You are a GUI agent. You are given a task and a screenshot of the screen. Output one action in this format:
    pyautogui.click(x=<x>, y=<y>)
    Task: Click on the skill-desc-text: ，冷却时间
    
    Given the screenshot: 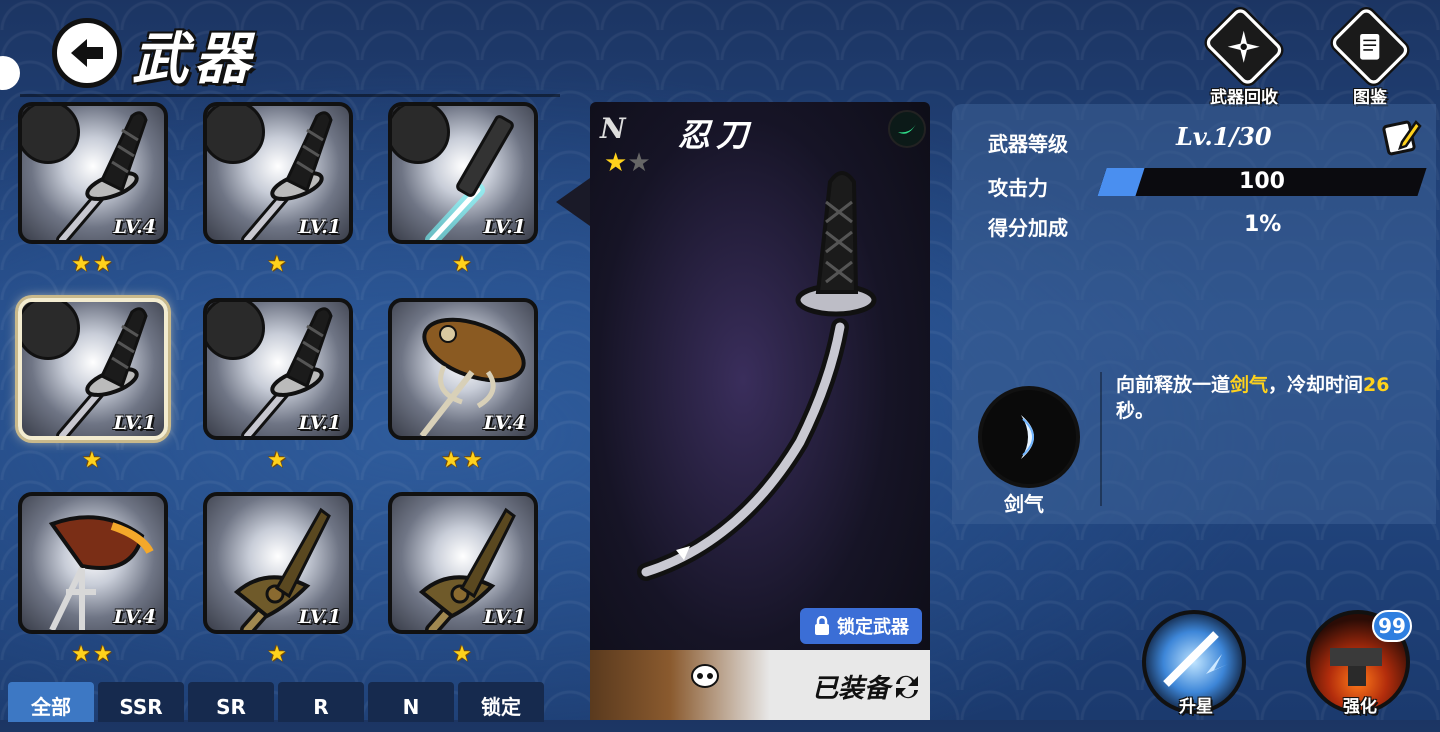 What is the action you would take?
    pyautogui.click(x=1316, y=385)
    